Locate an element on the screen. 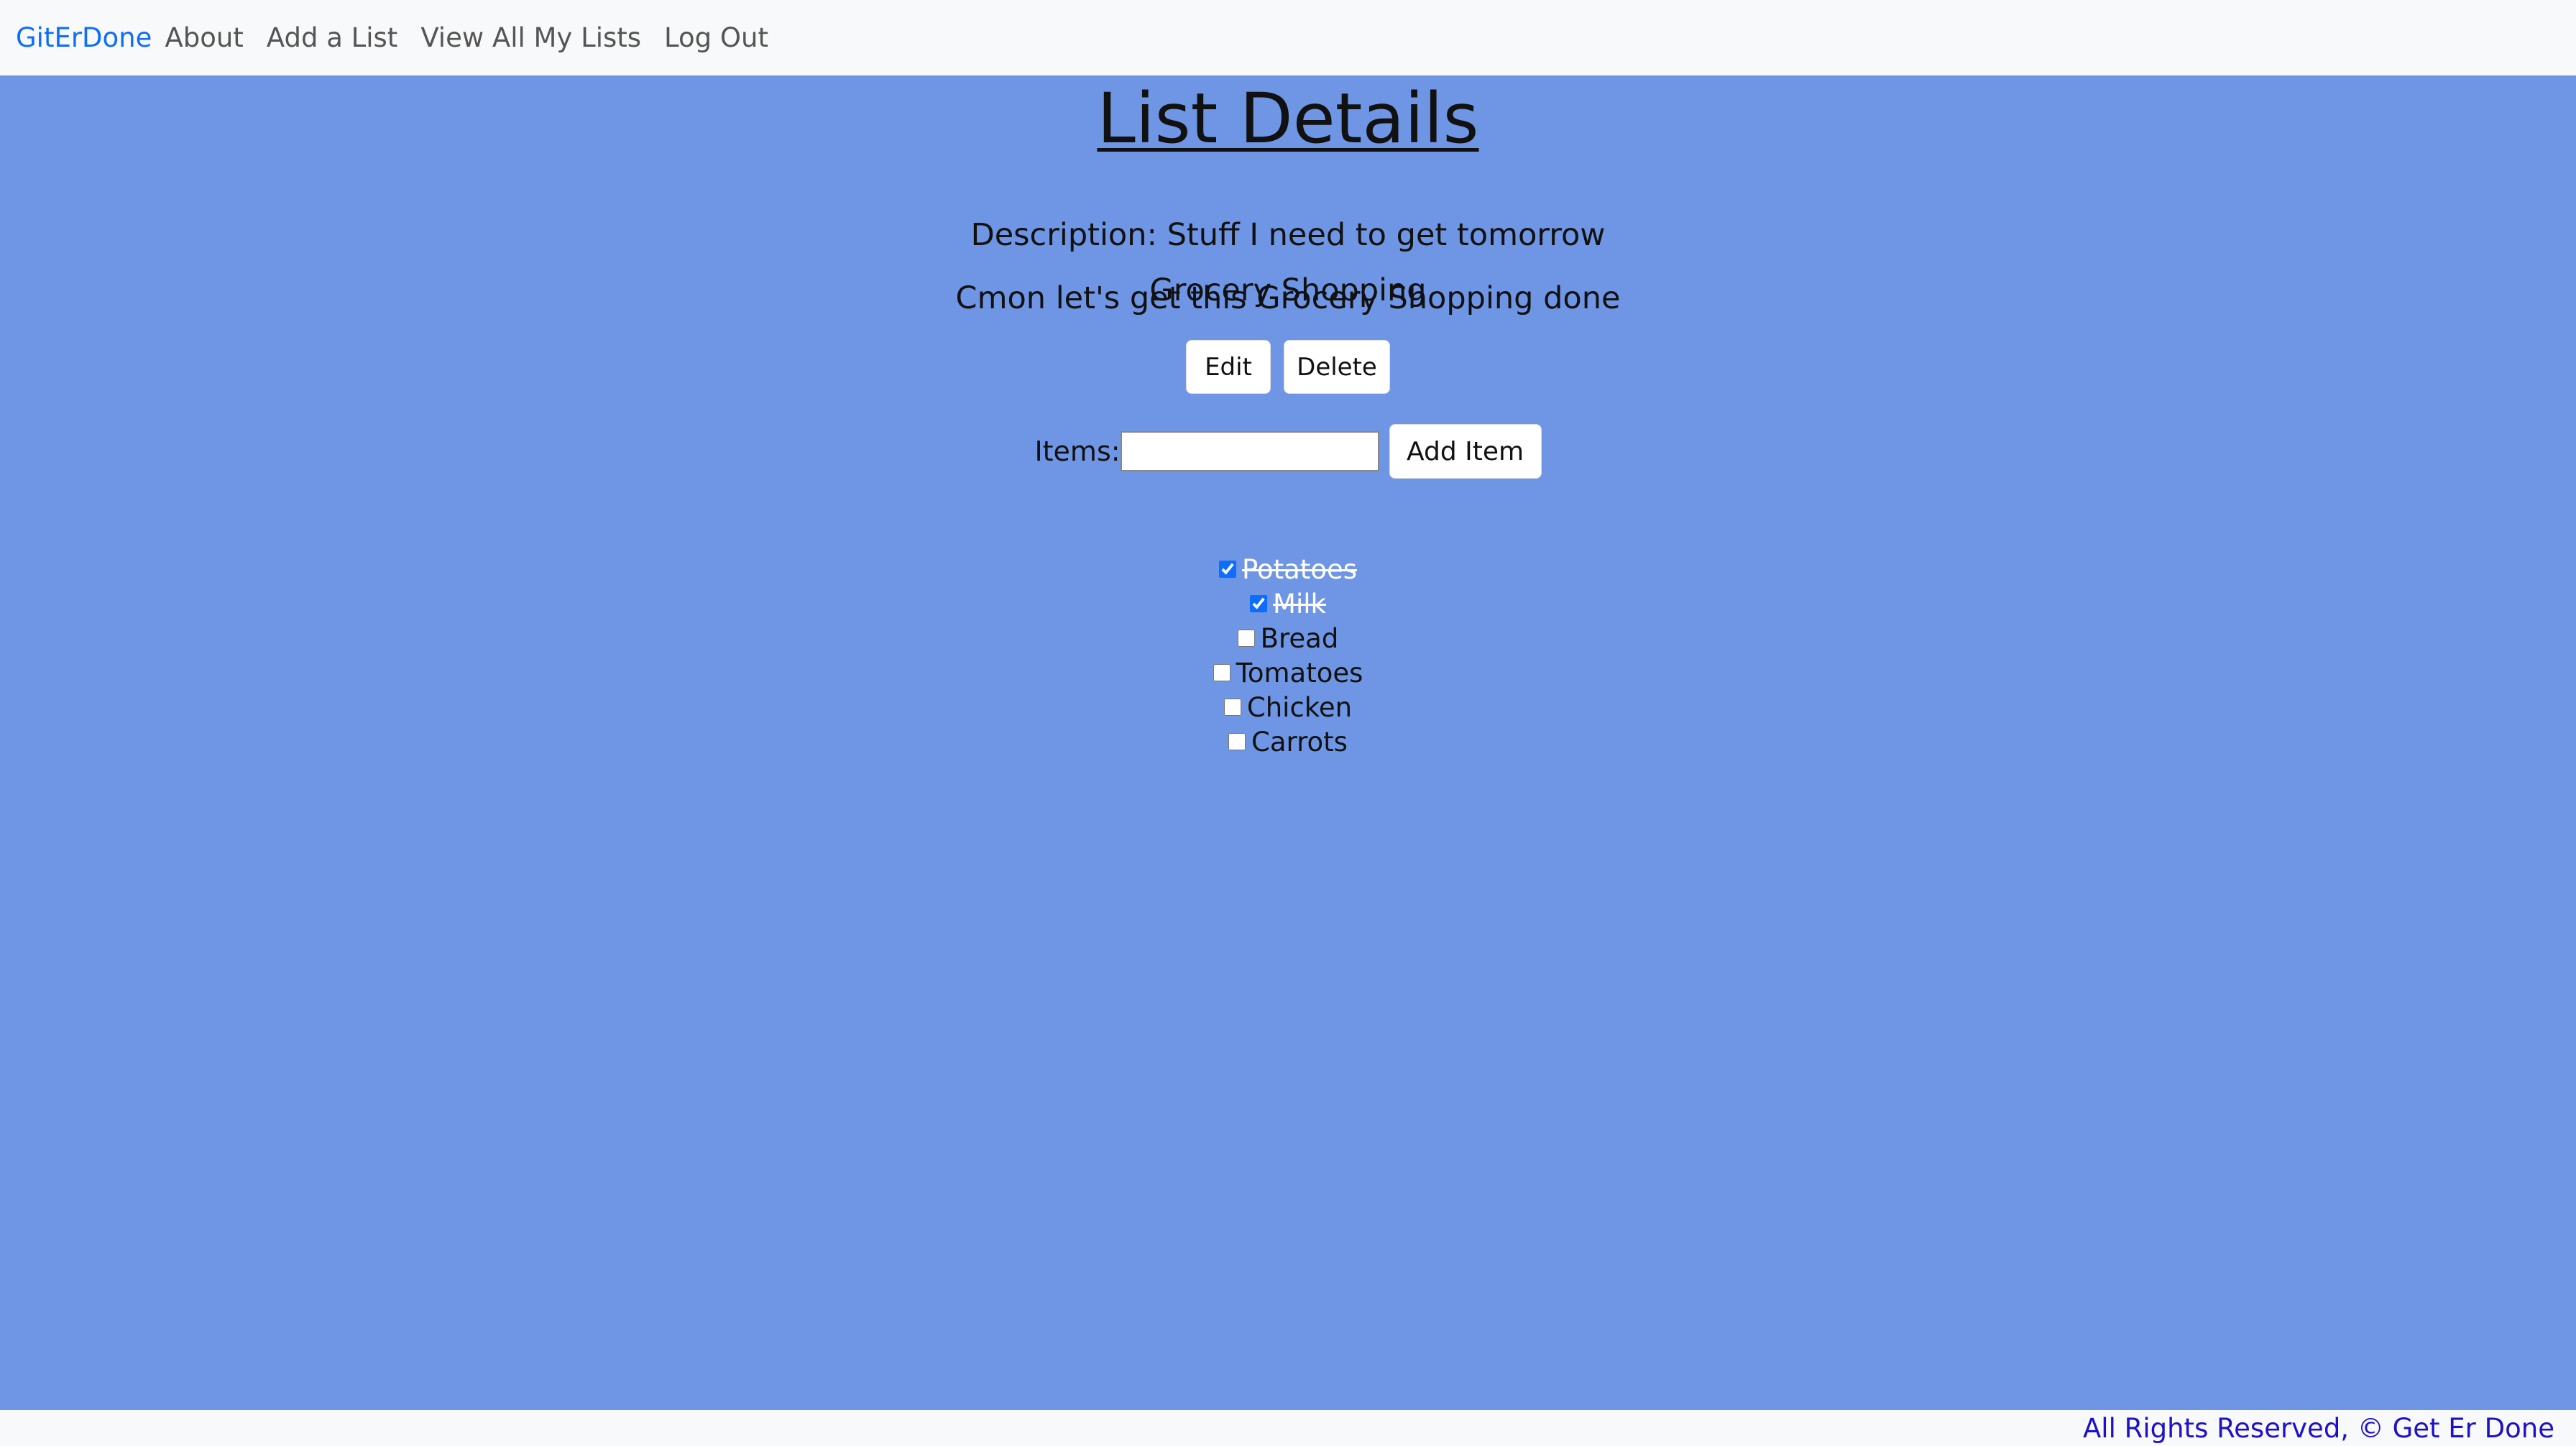 The height and width of the screenshot is (1446, 2576). item-label: Bread is located at coordinates (1299, 638).